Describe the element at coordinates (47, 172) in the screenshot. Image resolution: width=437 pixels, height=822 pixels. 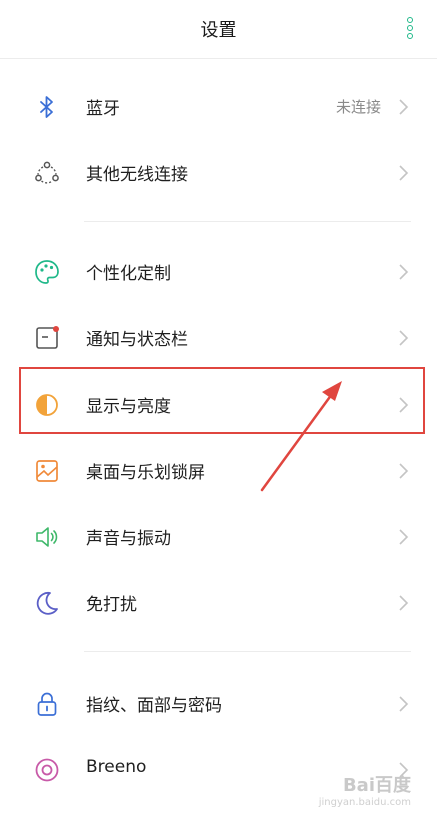
I see `wireless-icon` at that location.